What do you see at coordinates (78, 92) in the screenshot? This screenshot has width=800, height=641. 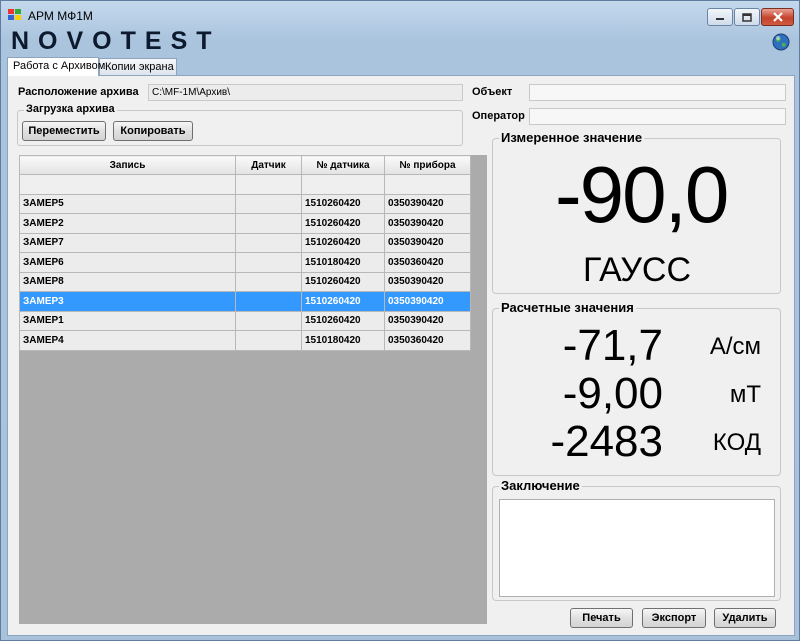 I see `archive-location-label: Расположение архива` at bounding box center [78, 92].